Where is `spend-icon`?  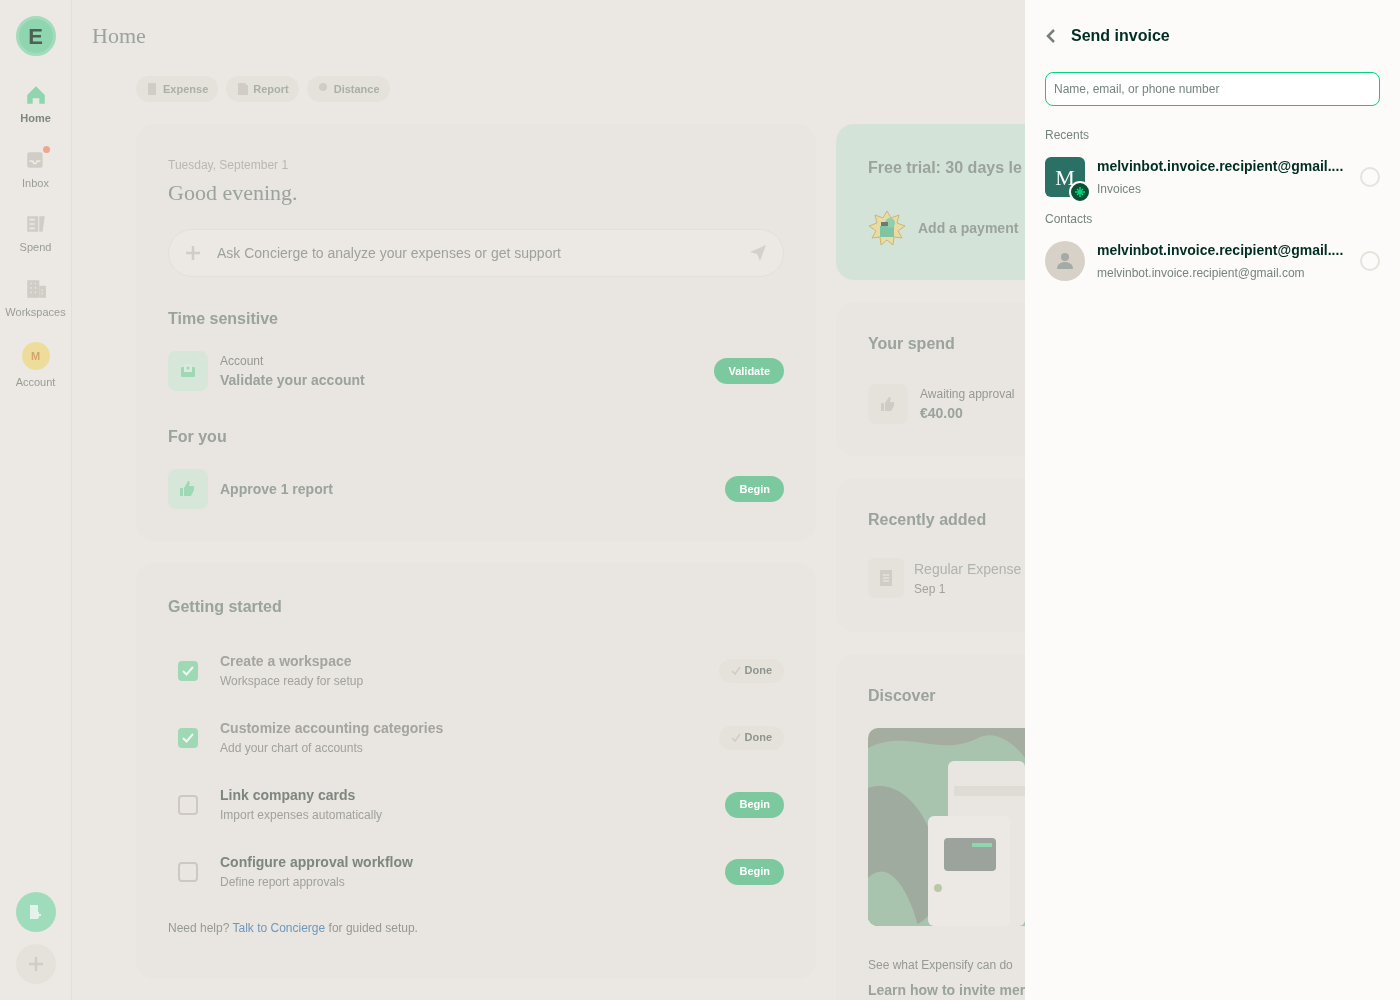
spend-icon is located at coordinates (35, 224).